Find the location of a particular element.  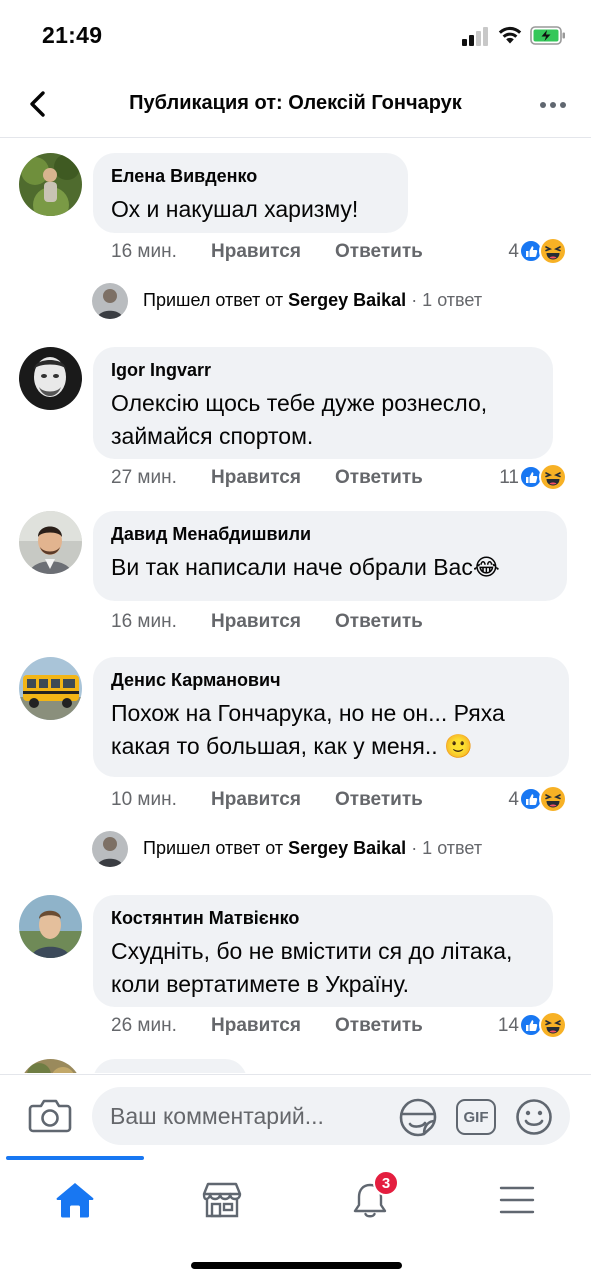

comment-time: 26 мин. is located at coordinates (144, 1026).